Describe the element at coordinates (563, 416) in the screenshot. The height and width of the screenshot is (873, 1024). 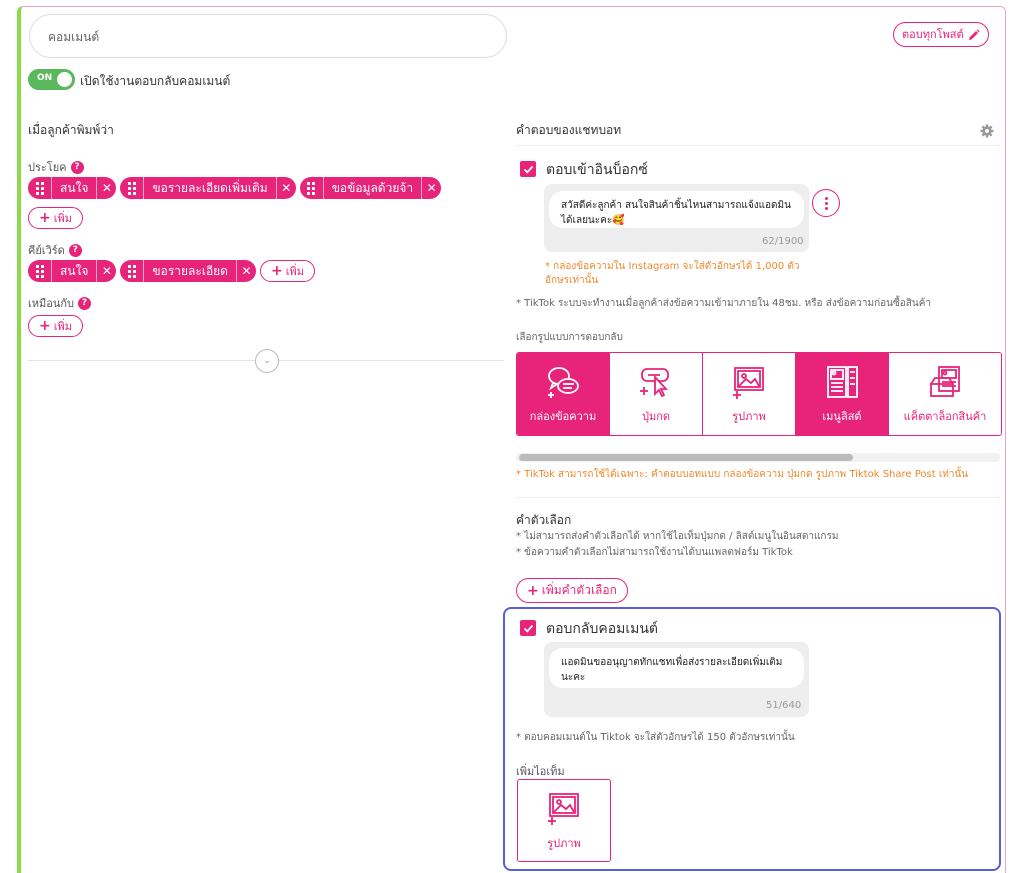
I see `type-label: กล่องข้อความ` at that location.